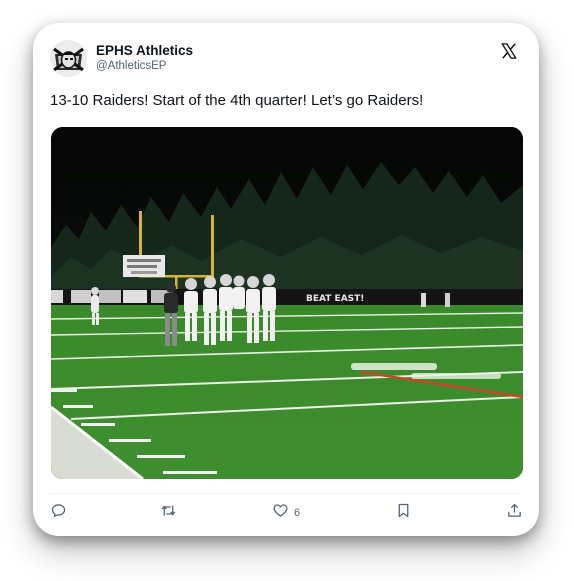 This screenshot has height=581, width=574. I want to click on retweet-icon, so click(168, 513).